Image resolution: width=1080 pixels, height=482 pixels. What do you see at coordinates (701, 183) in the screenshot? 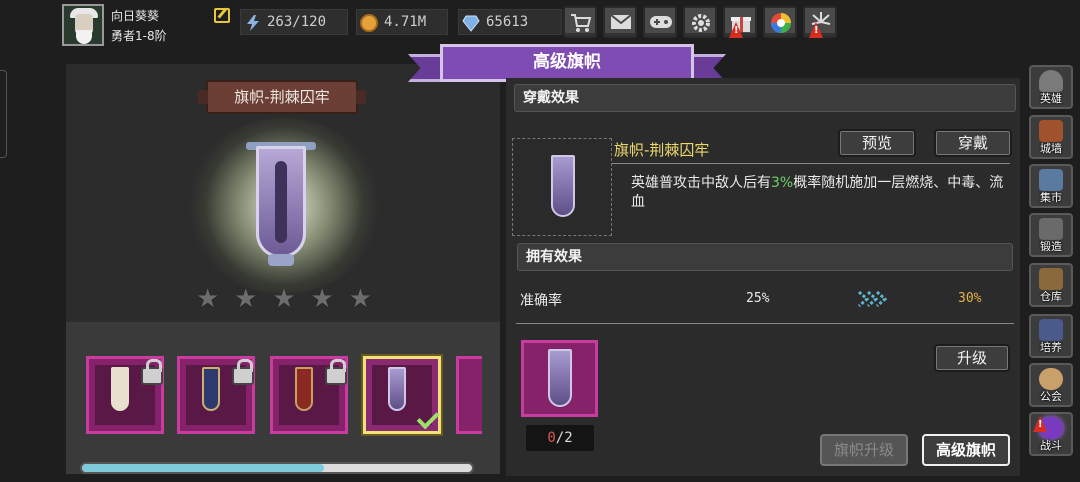
I see `desc-text-start: 英雄普攻击中敌人后有` at bounding box center [701, 183].